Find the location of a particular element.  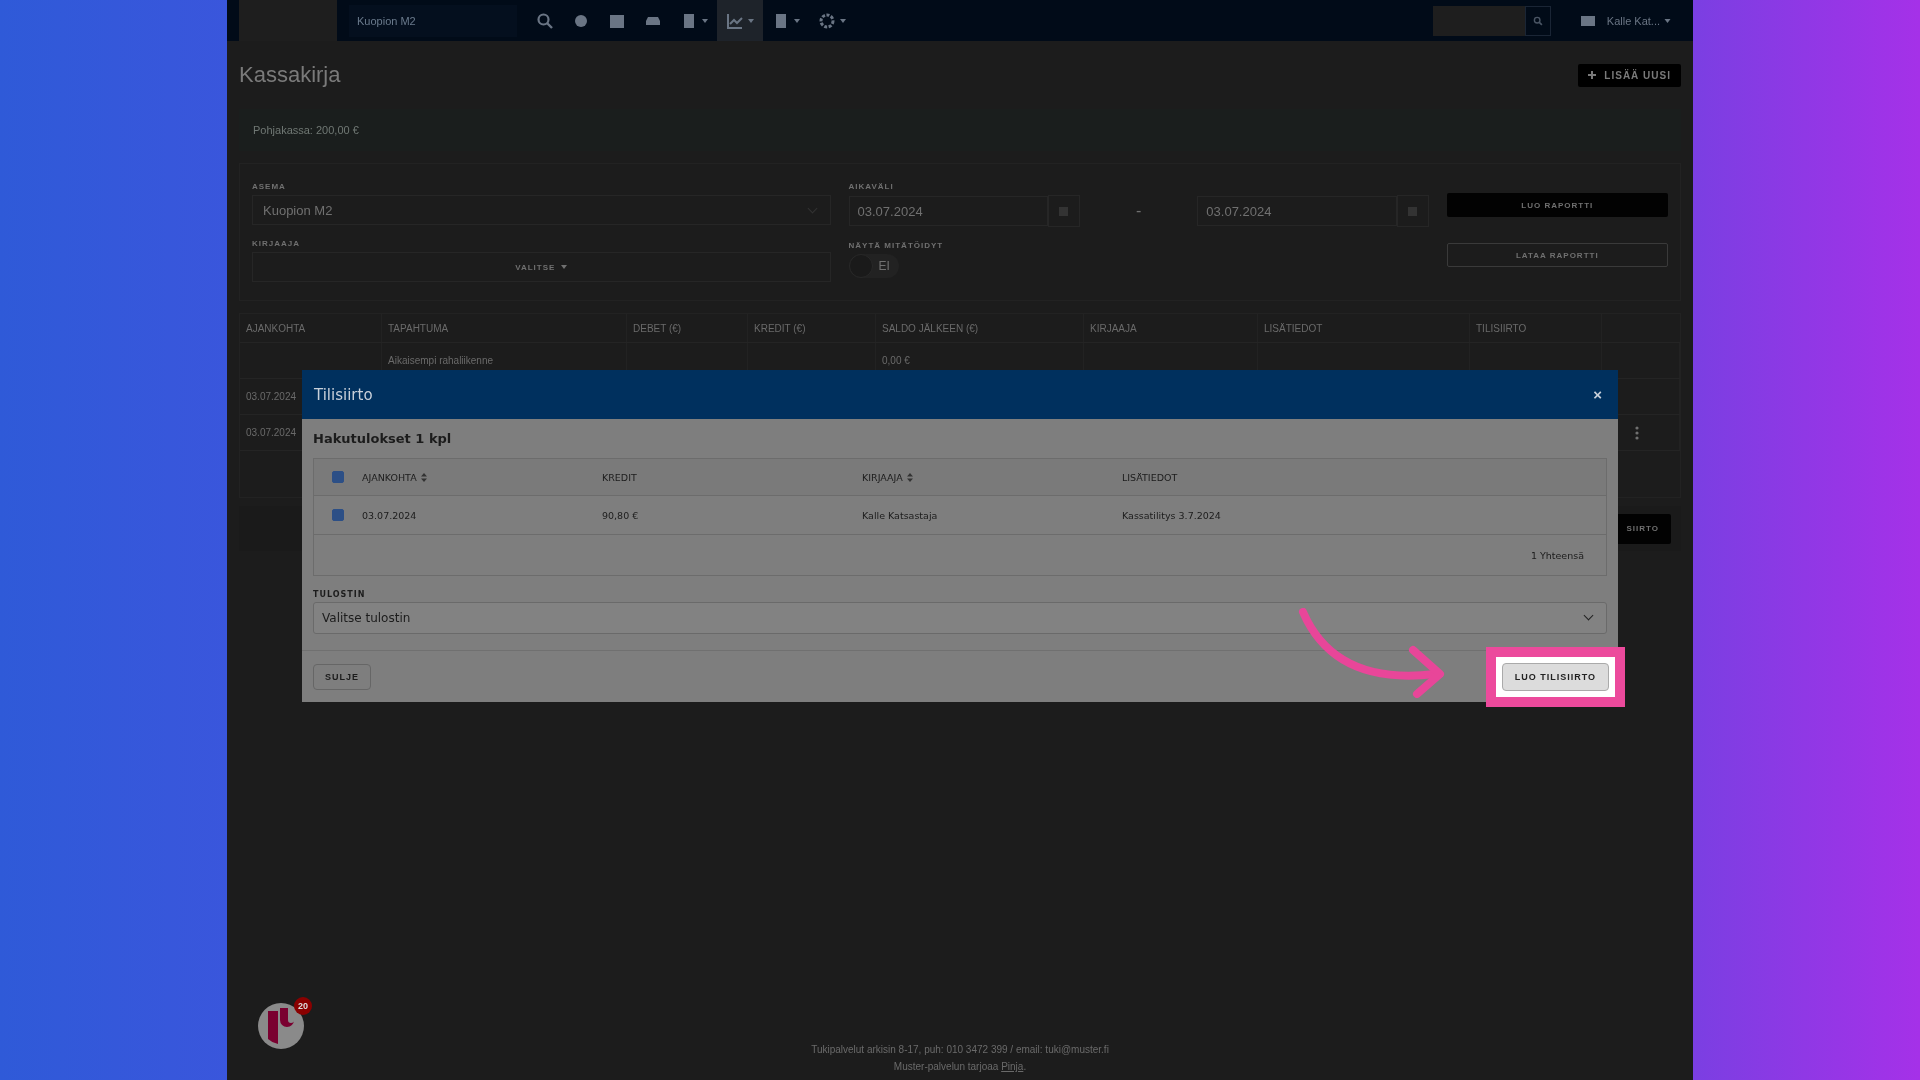

field-label: NÄYTÄ MITÄTÖIDYT is located at coordinates (896, 245).